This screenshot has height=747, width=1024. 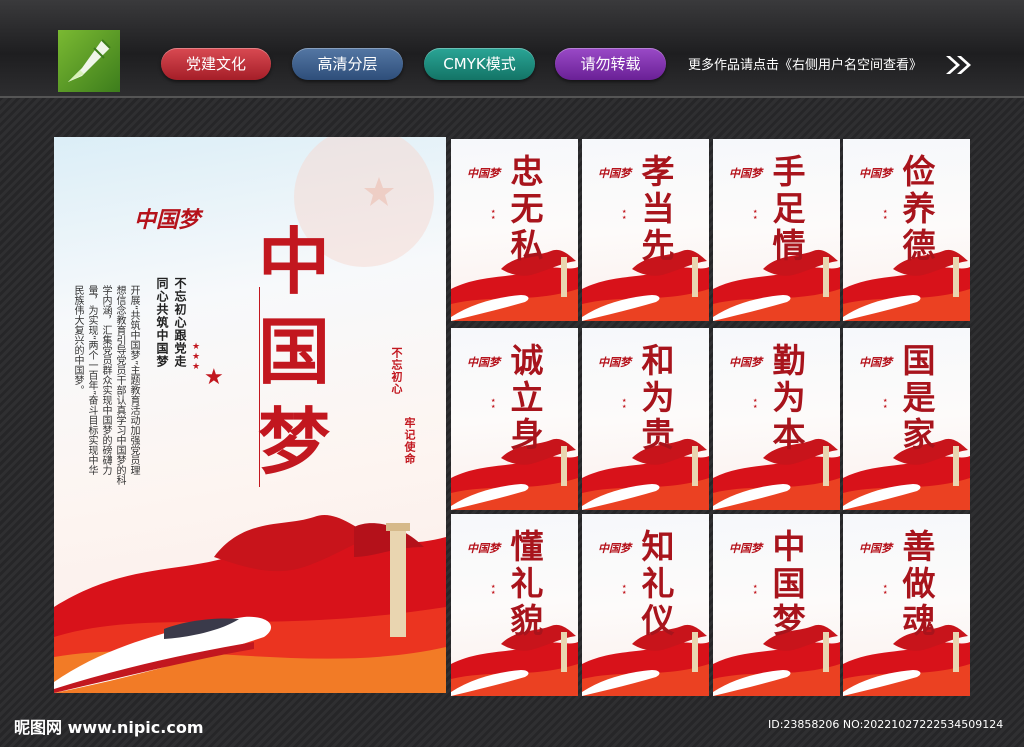 I want to click on site-logo, so click(x=89, y=61).